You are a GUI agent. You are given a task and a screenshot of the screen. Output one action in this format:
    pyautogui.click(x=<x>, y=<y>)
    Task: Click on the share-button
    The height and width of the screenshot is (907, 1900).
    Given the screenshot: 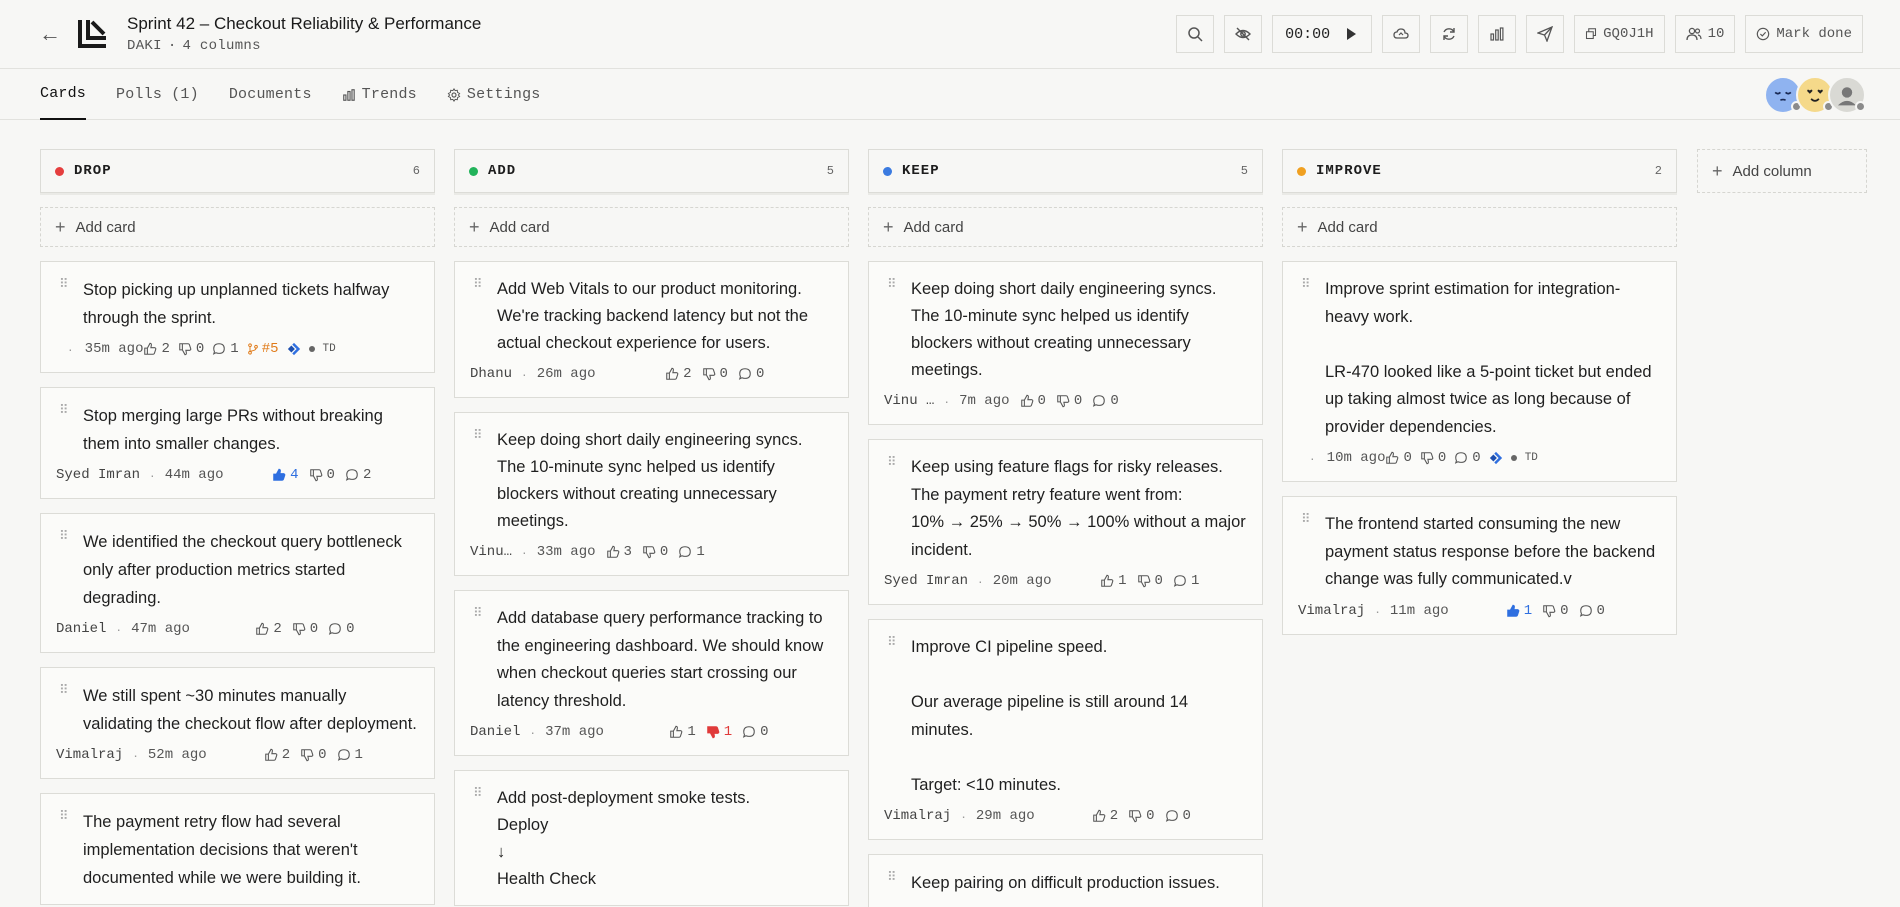 What is the action you would take?
    pyautogui.click(x=1545, y=34)
    